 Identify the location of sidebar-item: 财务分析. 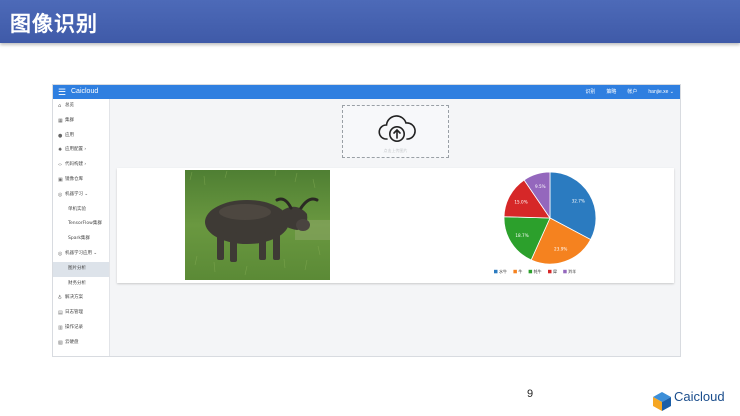
(81, 284).